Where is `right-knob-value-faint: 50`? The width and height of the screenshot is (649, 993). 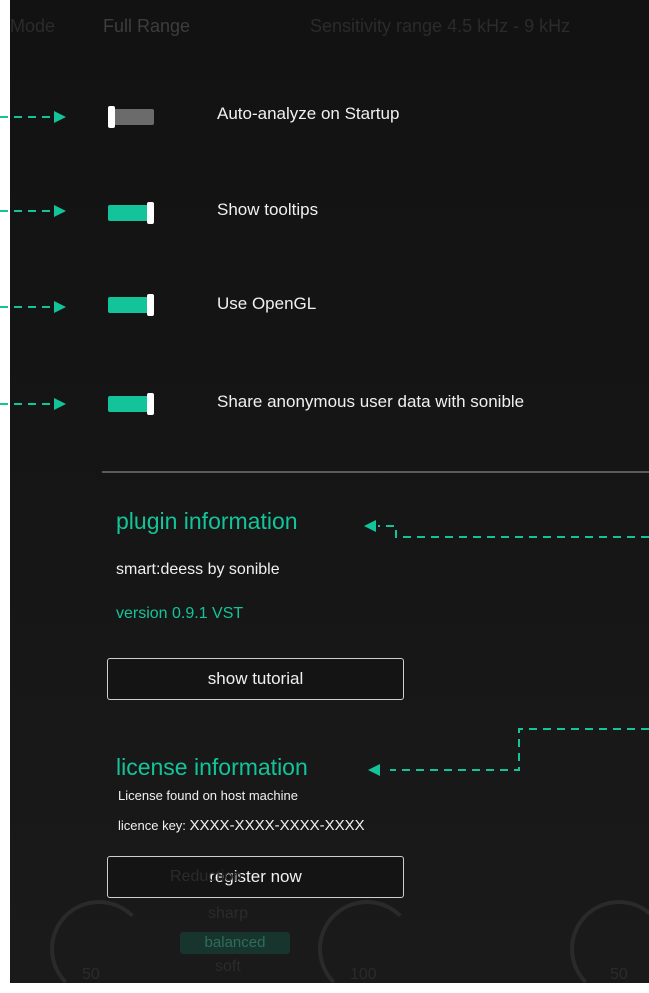 right-knob-value-faint: 50 is located at coordinates (619, 974).